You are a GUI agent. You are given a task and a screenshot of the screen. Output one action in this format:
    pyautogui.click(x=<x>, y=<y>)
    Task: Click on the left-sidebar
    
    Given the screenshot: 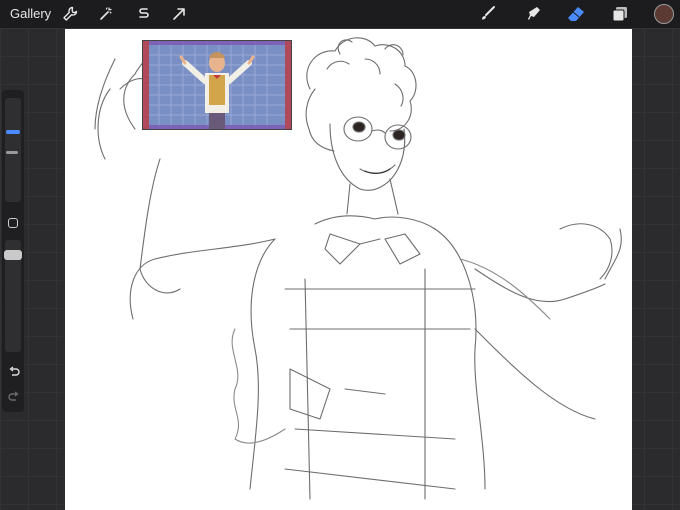 What is the action you would take?
    pyautogui.click(x=13, y=251)
    